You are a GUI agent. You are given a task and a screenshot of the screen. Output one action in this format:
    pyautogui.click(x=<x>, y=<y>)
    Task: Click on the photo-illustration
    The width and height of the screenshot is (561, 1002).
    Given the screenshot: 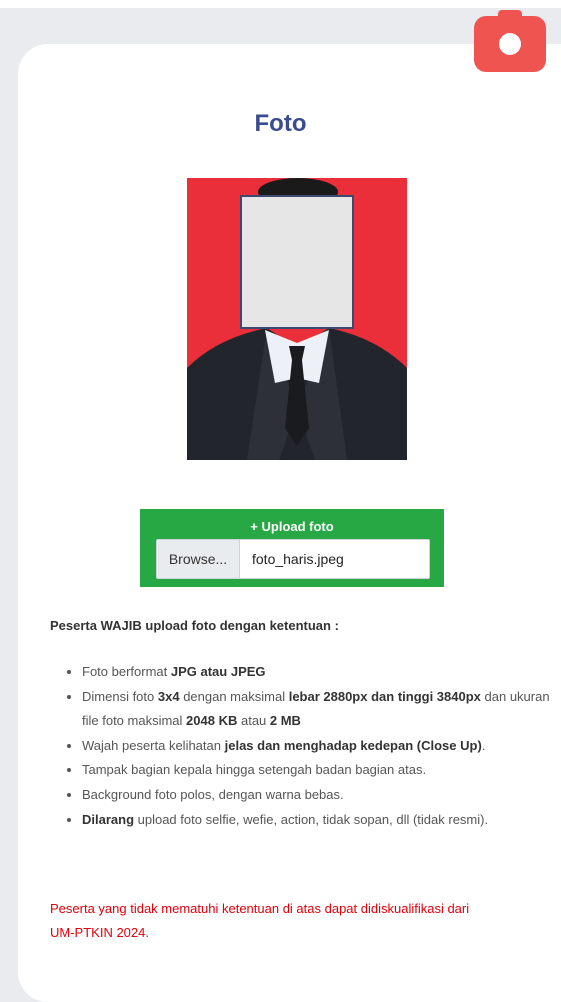 What is the action you would take?
    pyautogui.click(x=297, y=319)
    